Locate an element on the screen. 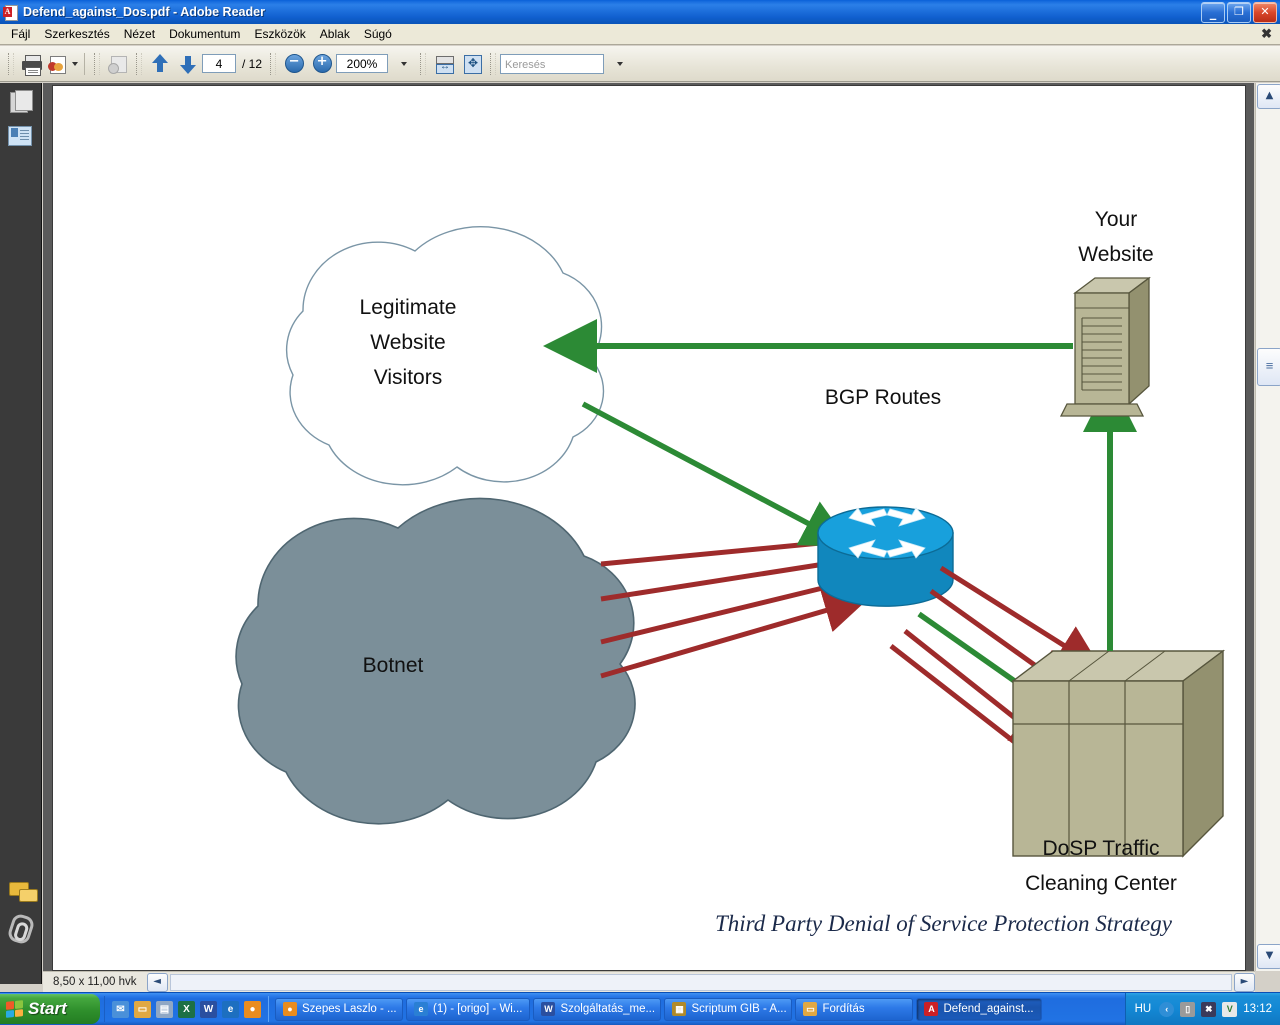 The width and height of the screenshot is (1280, 1025). window-title: Defend_against_Dos.pdf - Adobe Reader is located at coordinates (144, 12).